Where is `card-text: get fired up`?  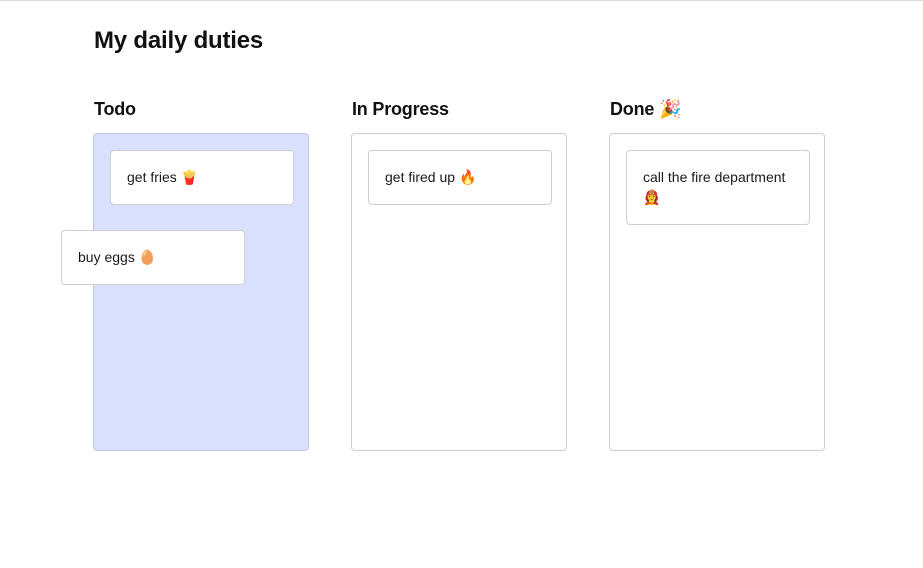 card-text: get fired up is located at coordinates (420, 177).